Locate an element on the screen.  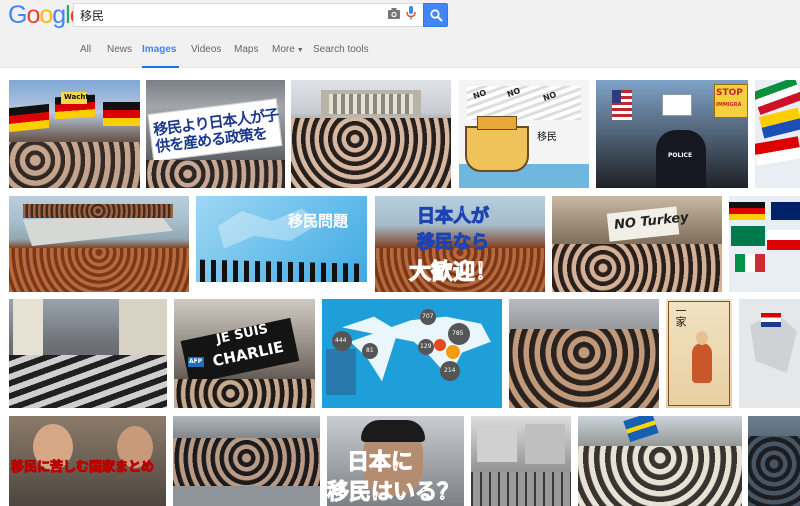
microphone-icon is located at coordinates (411, 13).